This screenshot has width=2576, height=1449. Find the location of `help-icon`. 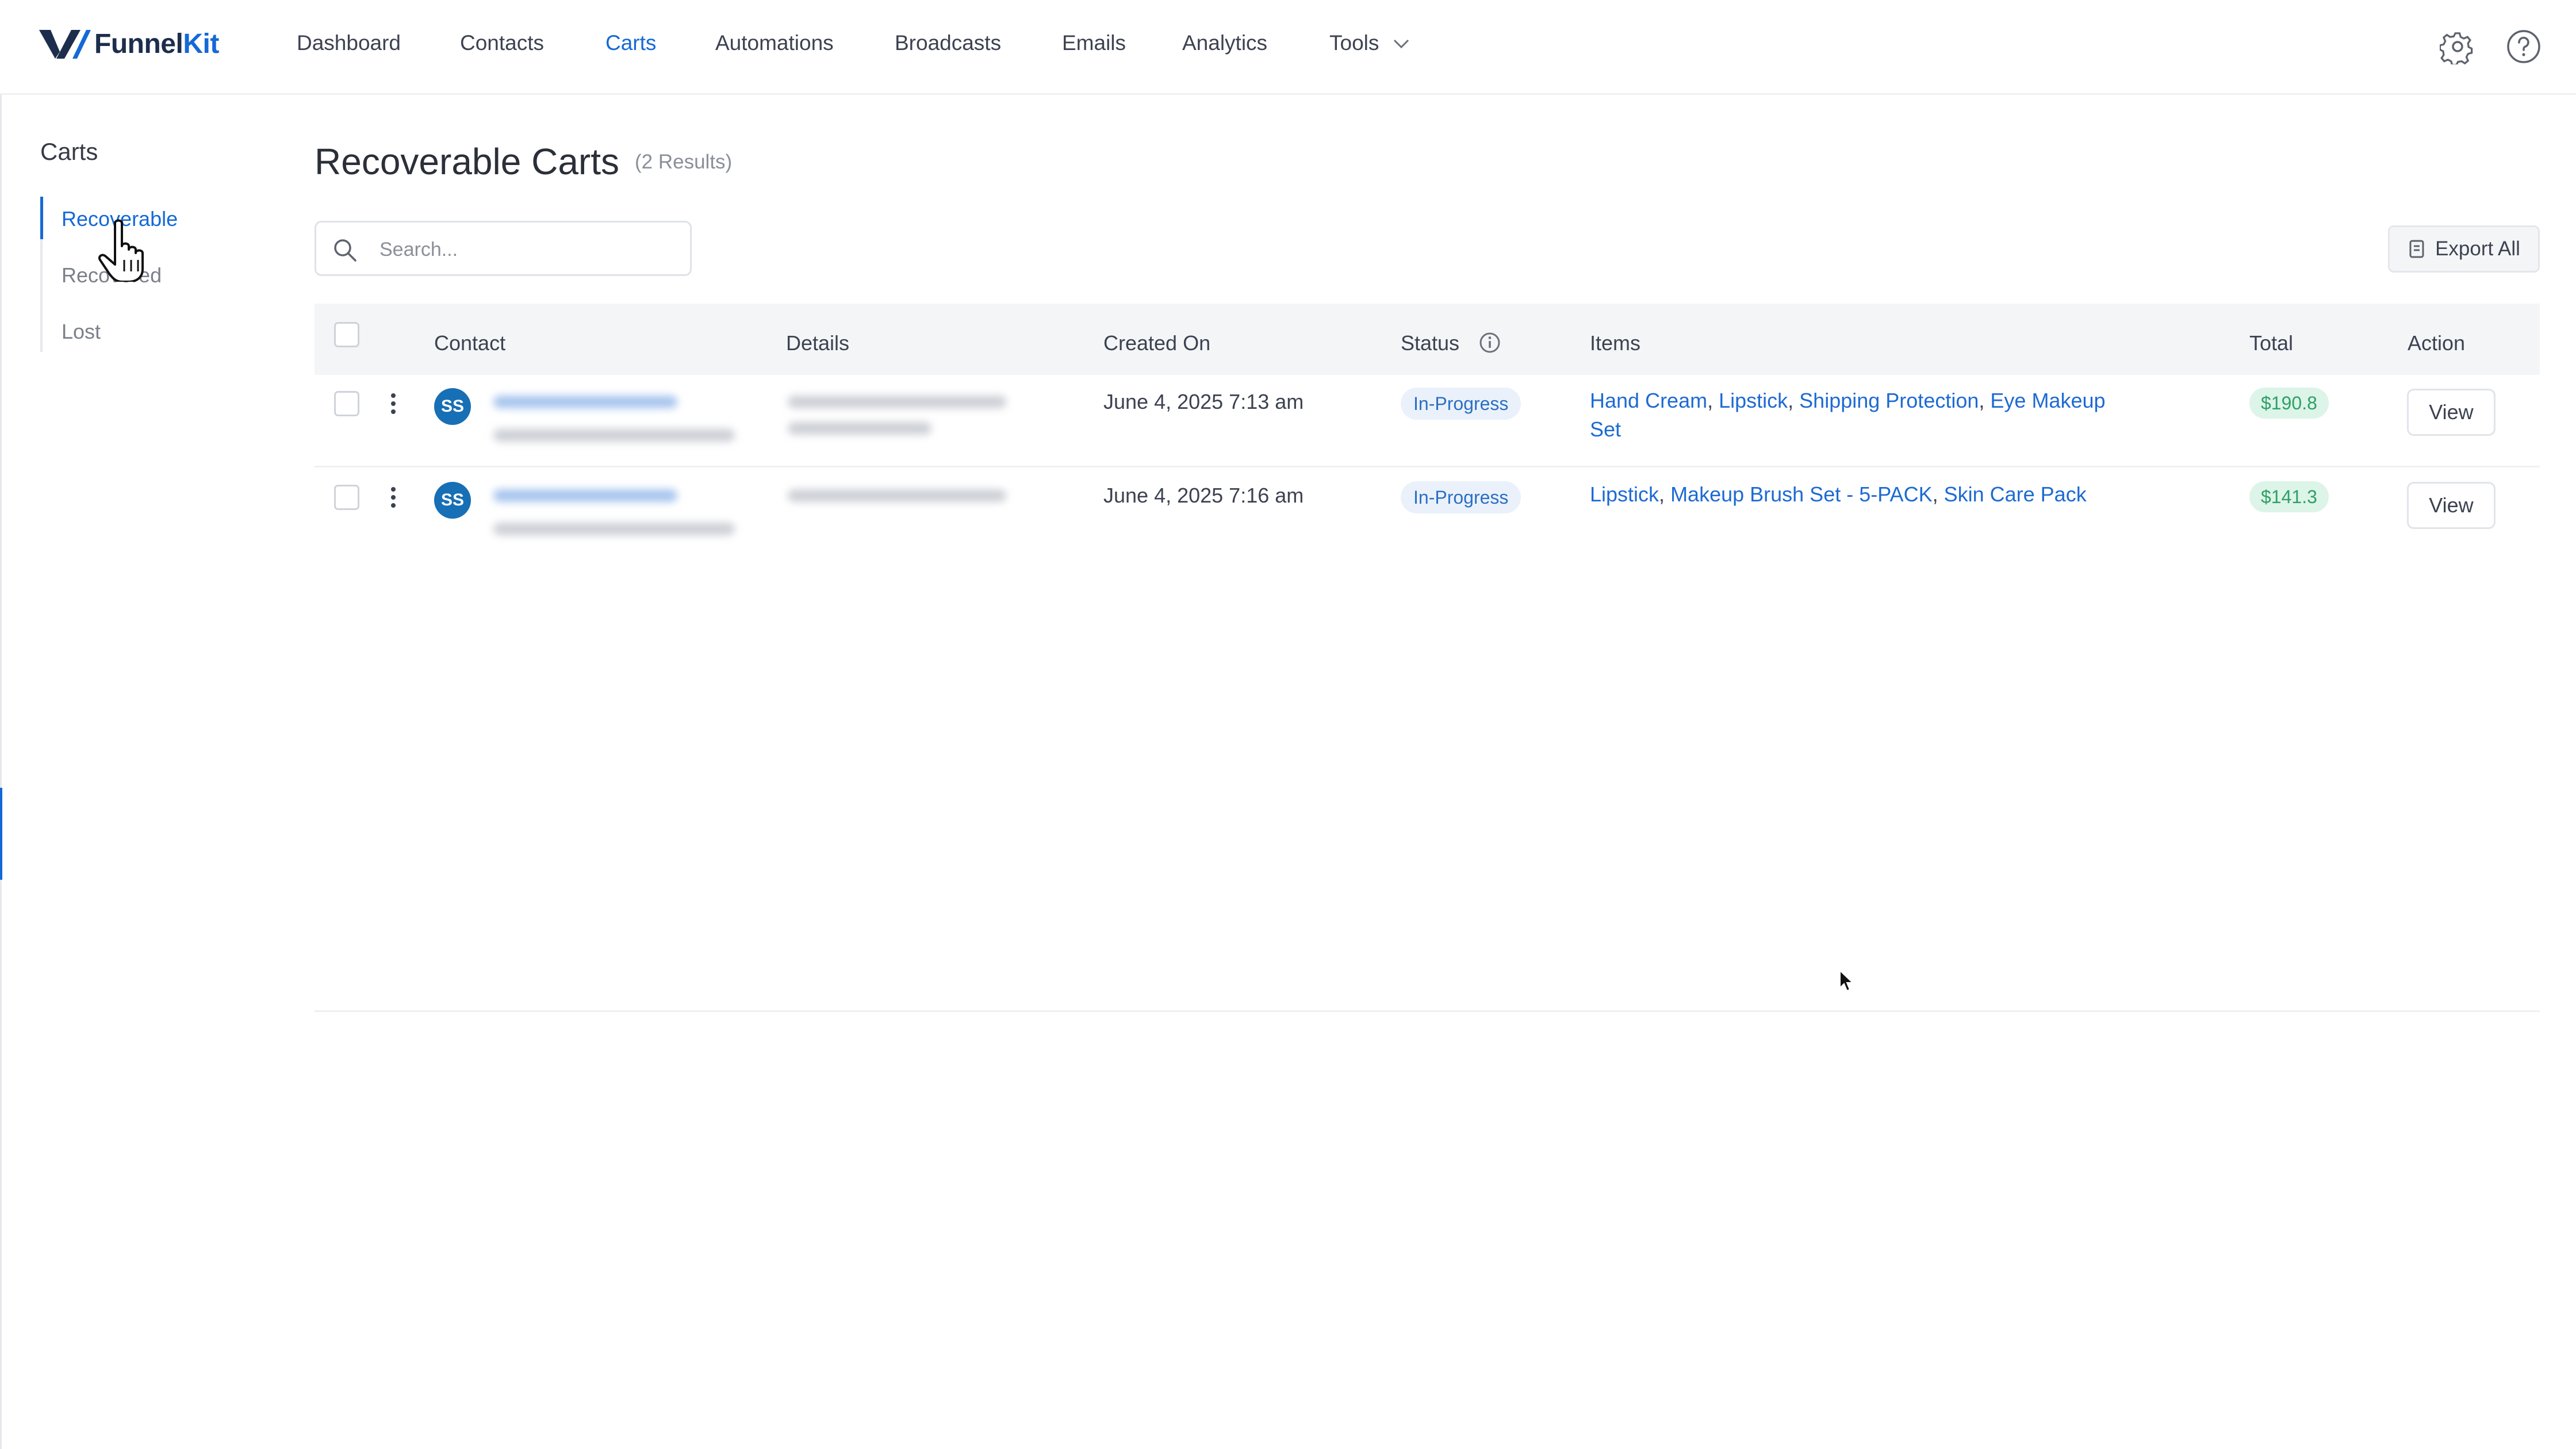

help-icon is located at coordinates (2524, 46).